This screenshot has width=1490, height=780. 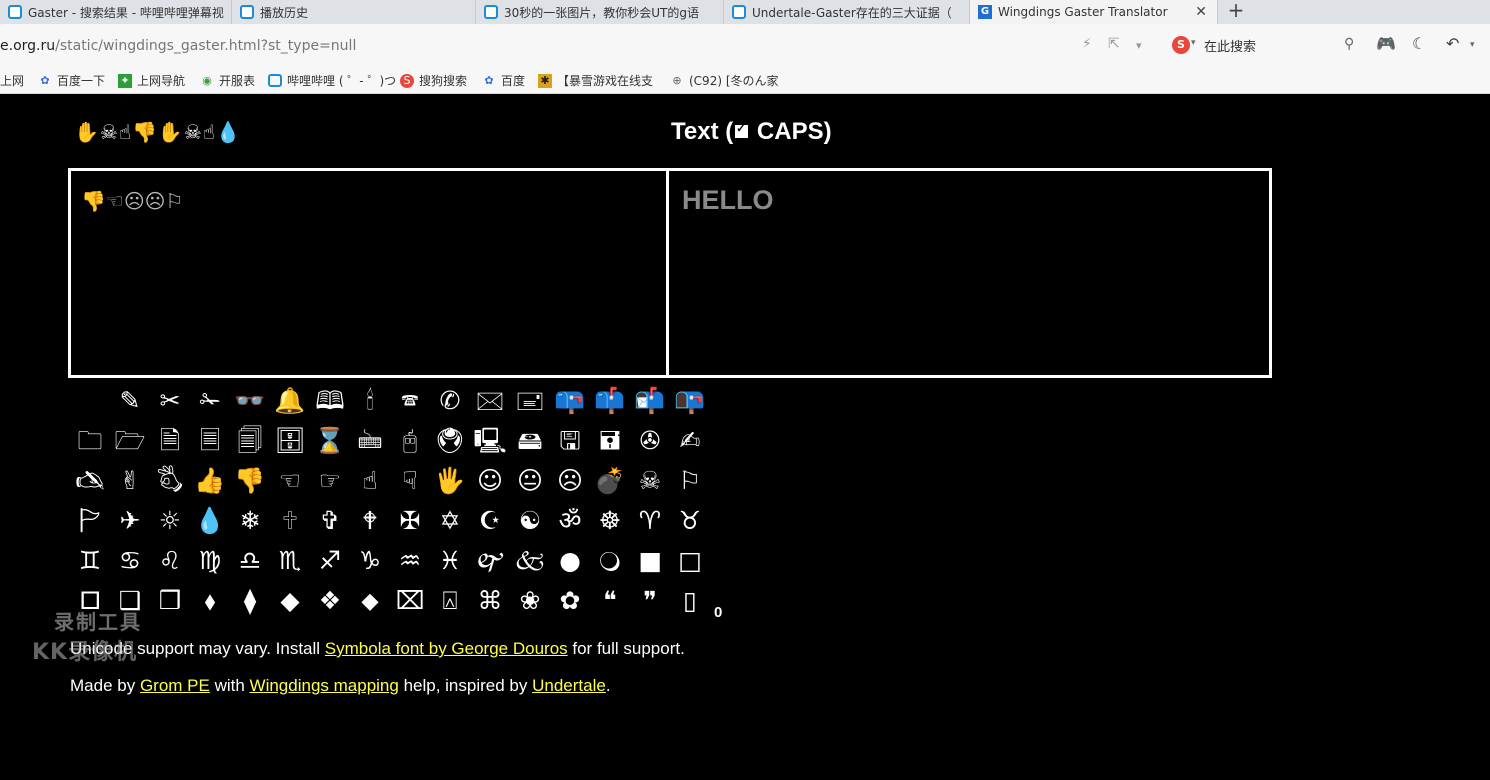 What do you see at coordinates (71, 80) in the screenshot?
I see `bookmark-item: ✿ 百度一下` at bounding box center [71, 80].